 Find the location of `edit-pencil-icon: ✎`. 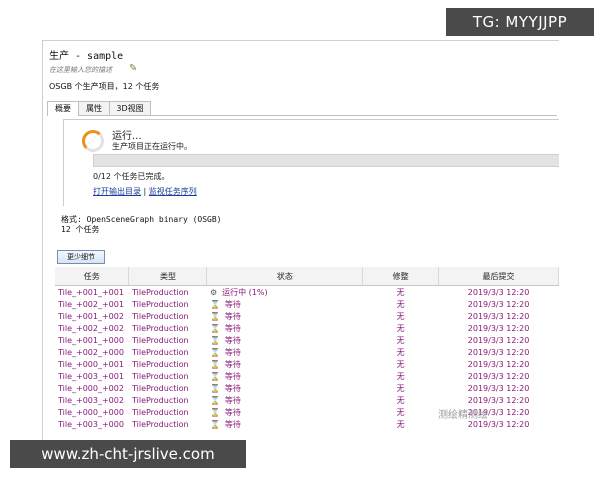

edit-pencil-icon: ✎ is located at coordinates (133, 68).